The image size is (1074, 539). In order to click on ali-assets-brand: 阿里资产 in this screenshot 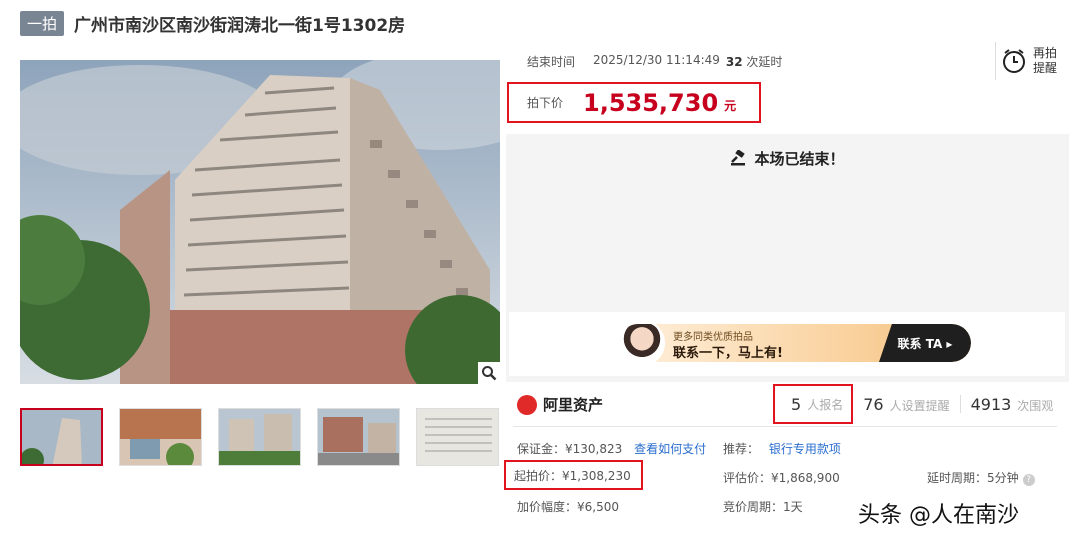, I will do `click(560, 404)`.